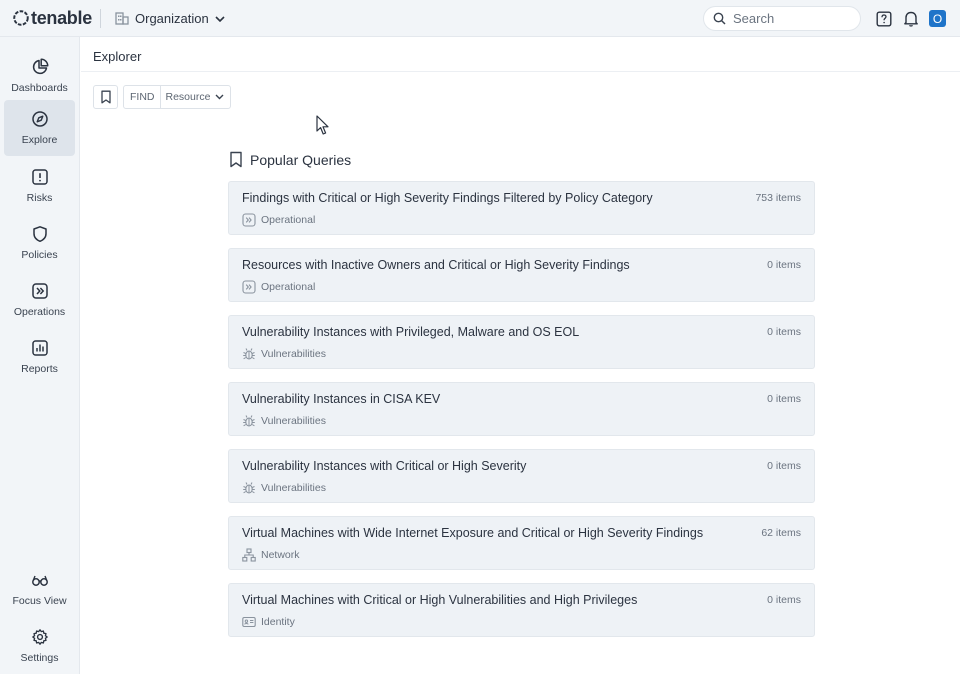 The image size is (960, 674). Describe the element at coordinates (39, 119) in the screenshot. I see `compass-icon` at that location.